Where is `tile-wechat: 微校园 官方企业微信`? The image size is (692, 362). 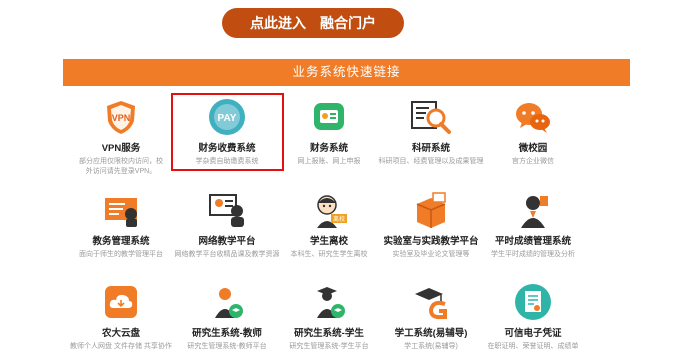
tile-wechat: 微校园 官方企业微信 is located at coordinates (533, 132).